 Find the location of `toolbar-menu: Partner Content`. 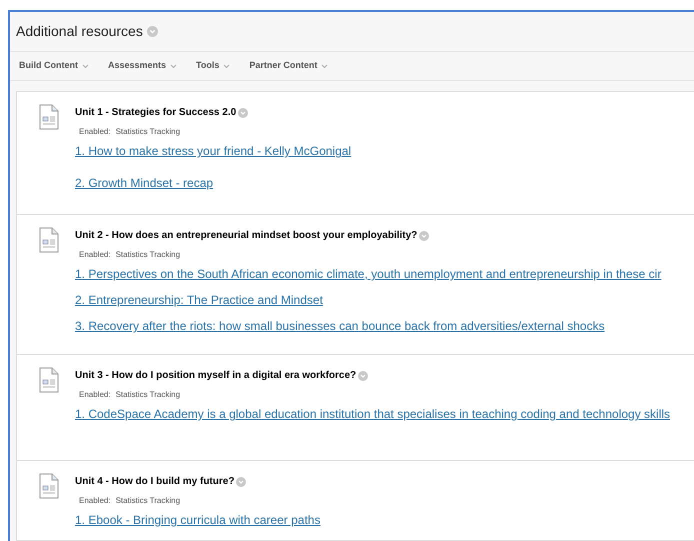

toolbar-menu: Partner Content is located at coordinates (288, 66).